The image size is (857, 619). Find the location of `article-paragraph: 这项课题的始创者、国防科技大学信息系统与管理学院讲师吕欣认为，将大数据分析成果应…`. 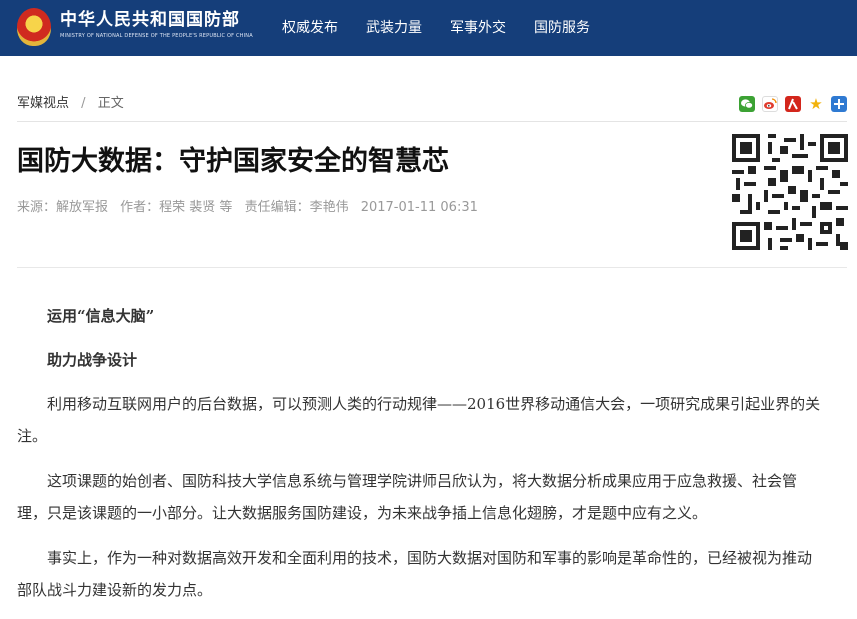

article-paragraph: 这项课题的始创者、国防科技大学信息系统与管理学院讲师吕欣认为，将大数据分析成果应… is located at coordinates (407, 497).